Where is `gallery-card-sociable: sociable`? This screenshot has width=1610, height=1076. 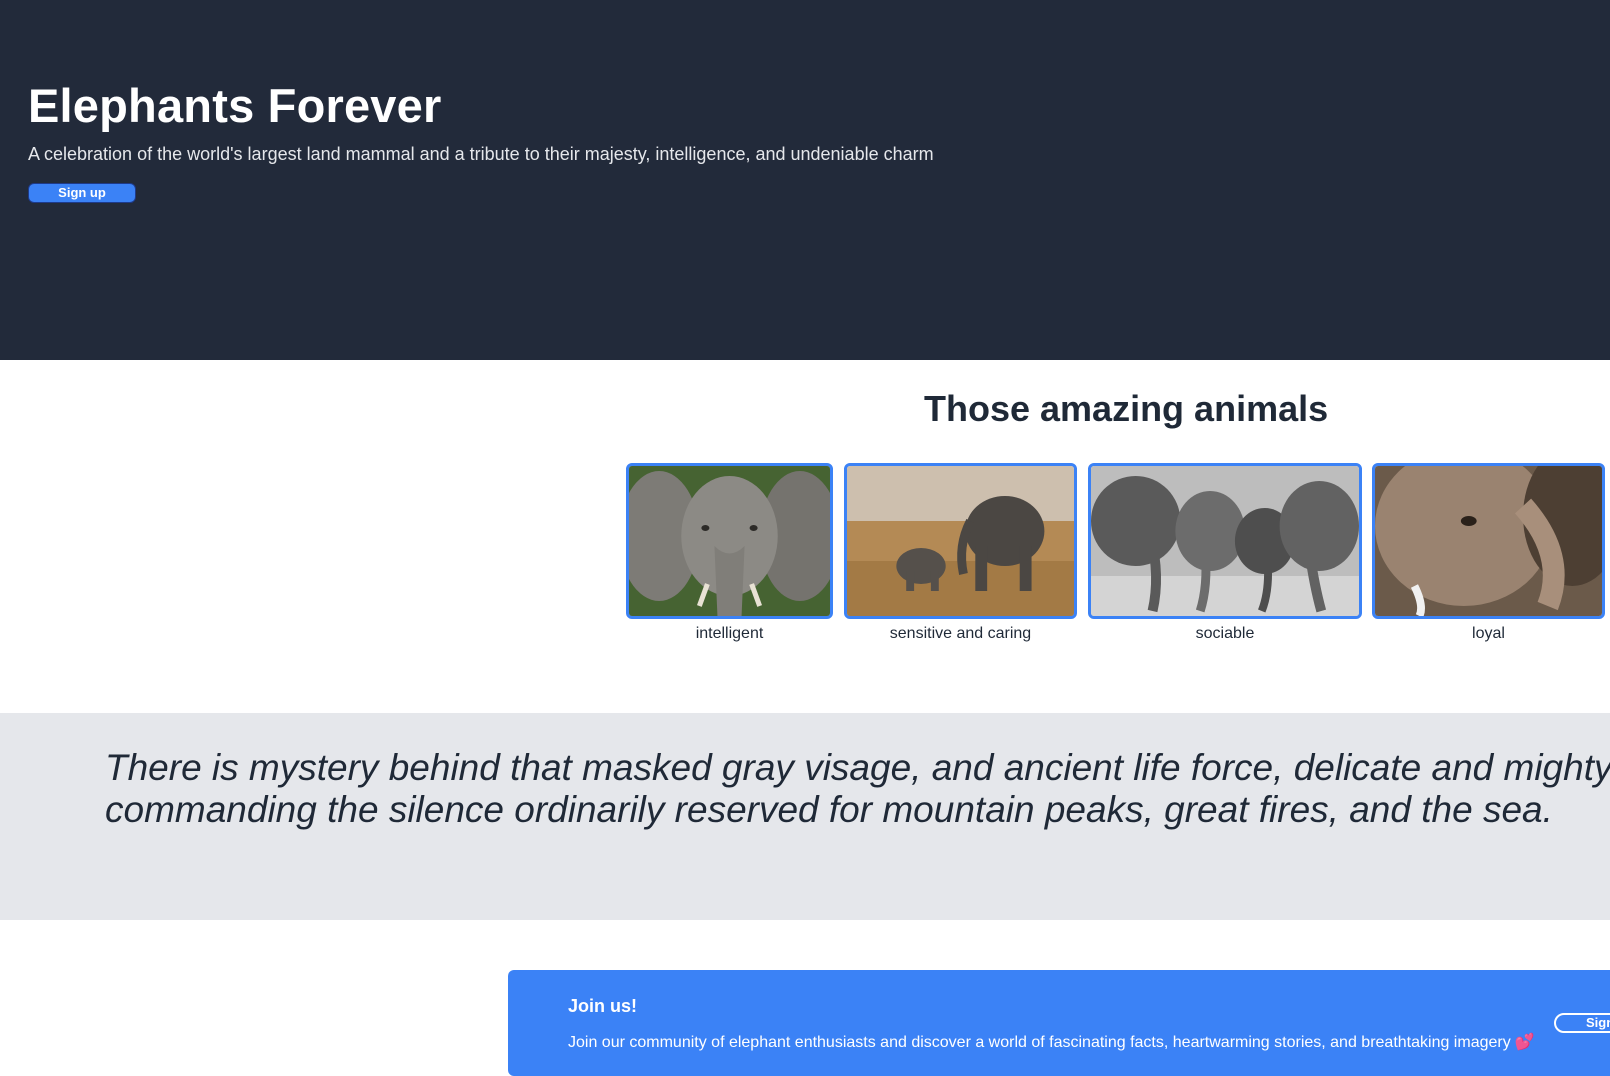
gallery-card-sociable: sociable is located at coordinates (1225, 553).